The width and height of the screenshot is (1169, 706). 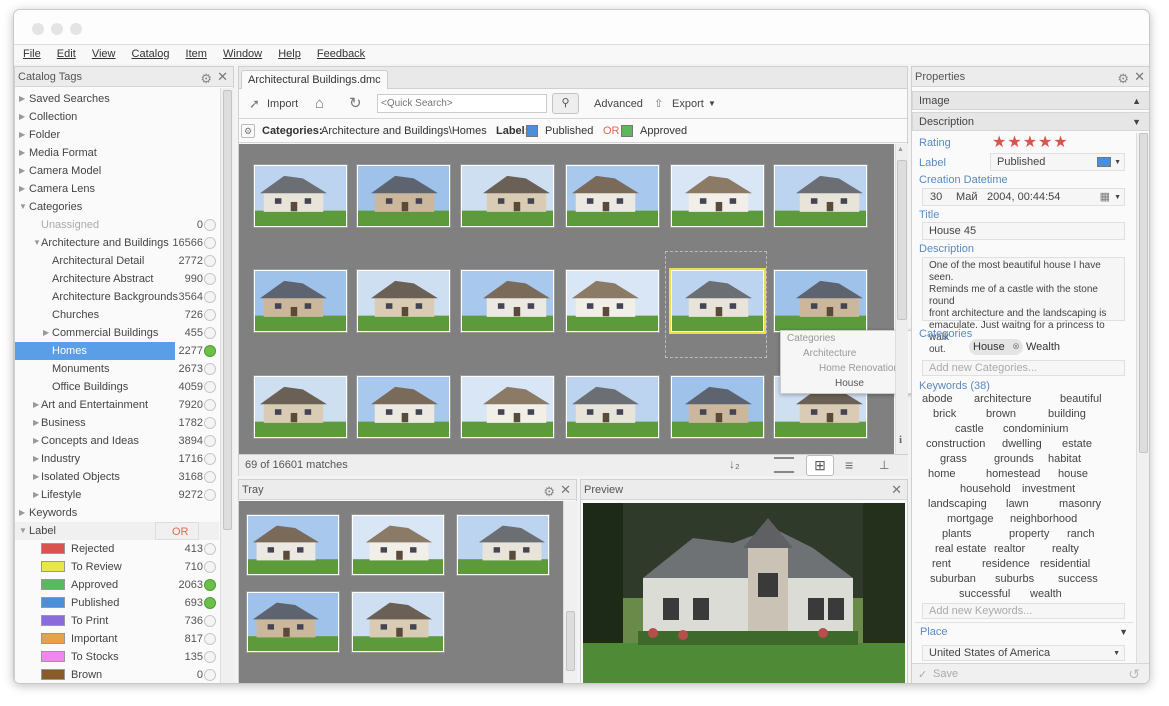 What do you see at coordinates (248, 131) in the screenshot?
I see `filter-settings-icon: ⚙` at bounding box center [248, 131].